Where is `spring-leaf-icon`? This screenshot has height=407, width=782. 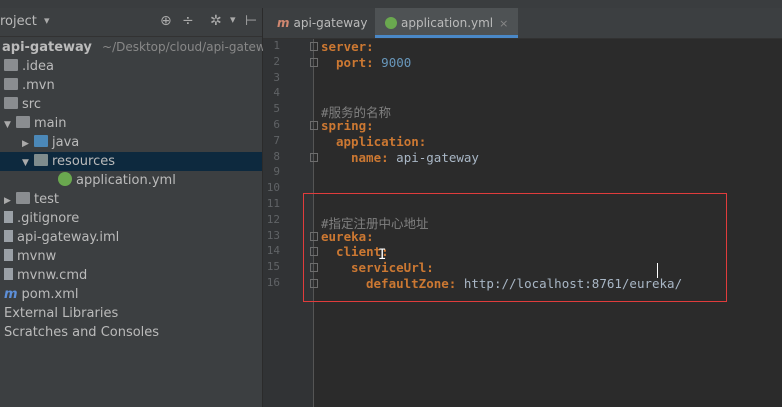
spring-leaf-icon is located at coordinates (391, 23).